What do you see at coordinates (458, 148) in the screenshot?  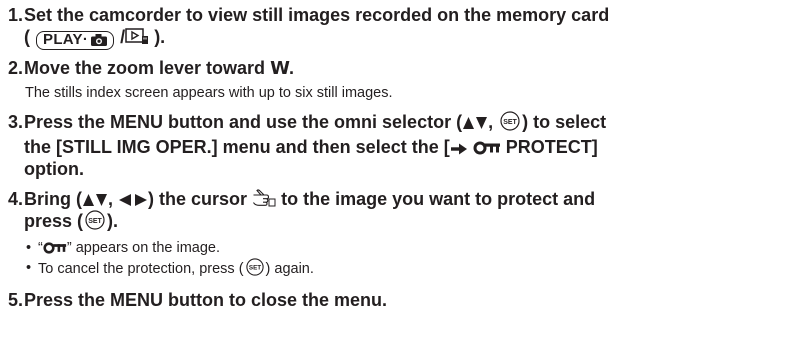 I see `right-arrow-icon` at bounding box center [458, 148].